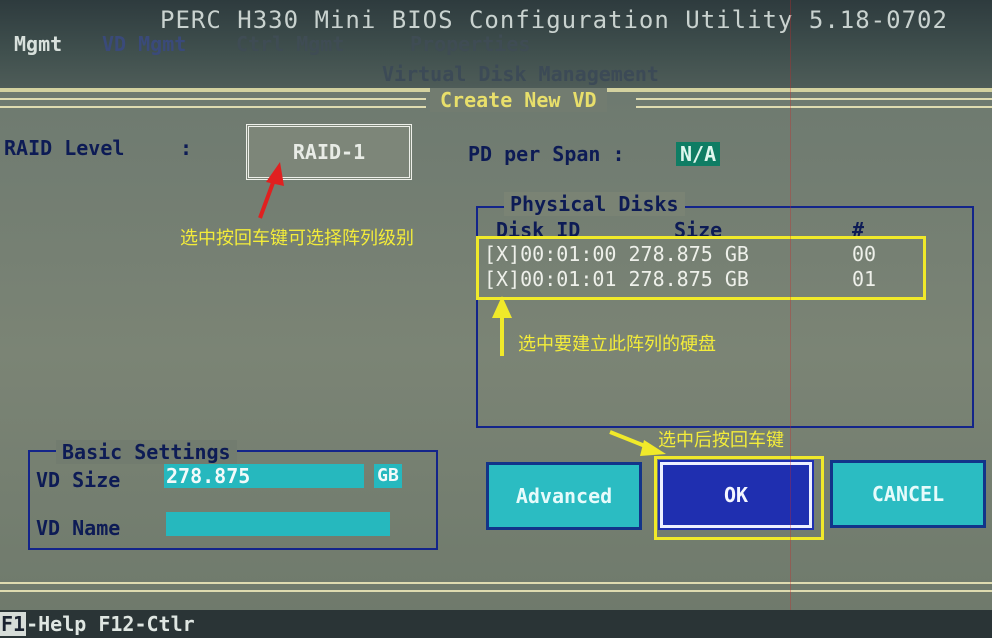  I want to click on yellow-arrow-up-icon, so click(502, 326).